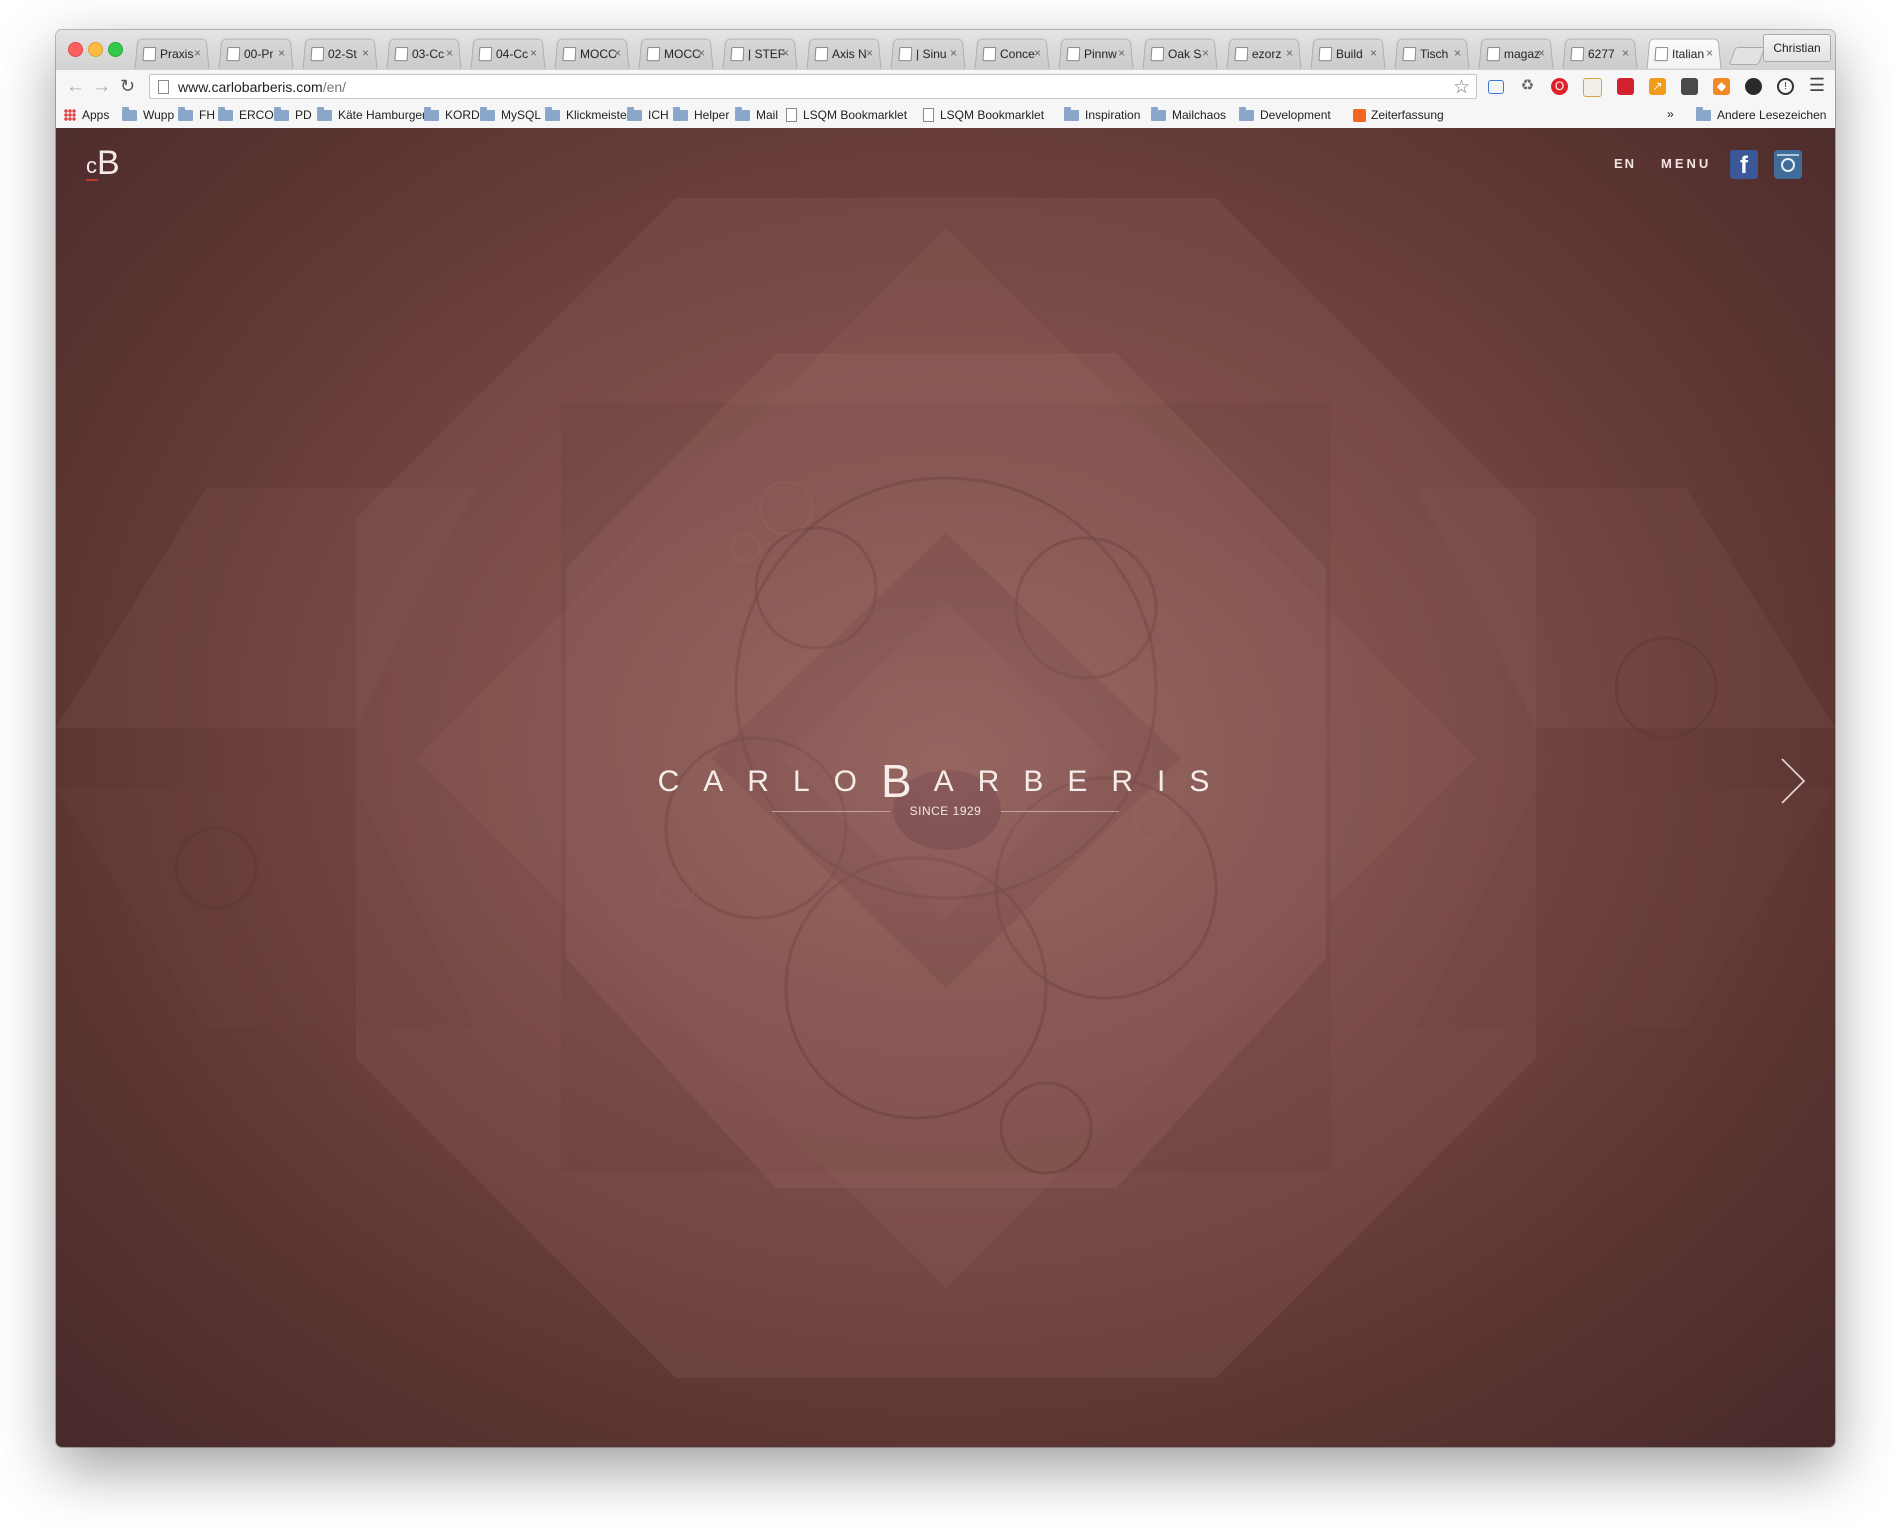 This screenshot has width=1892, height=1529. Describe the element at coordinates (844, 53) in the screenshot. I see `browser-tab: Axis N ×` at that location.